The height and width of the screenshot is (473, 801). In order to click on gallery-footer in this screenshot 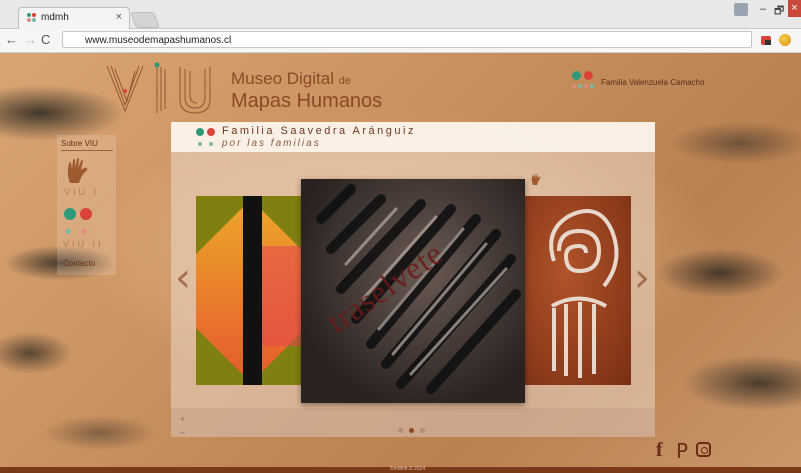, I will do `click(413, 422)`.